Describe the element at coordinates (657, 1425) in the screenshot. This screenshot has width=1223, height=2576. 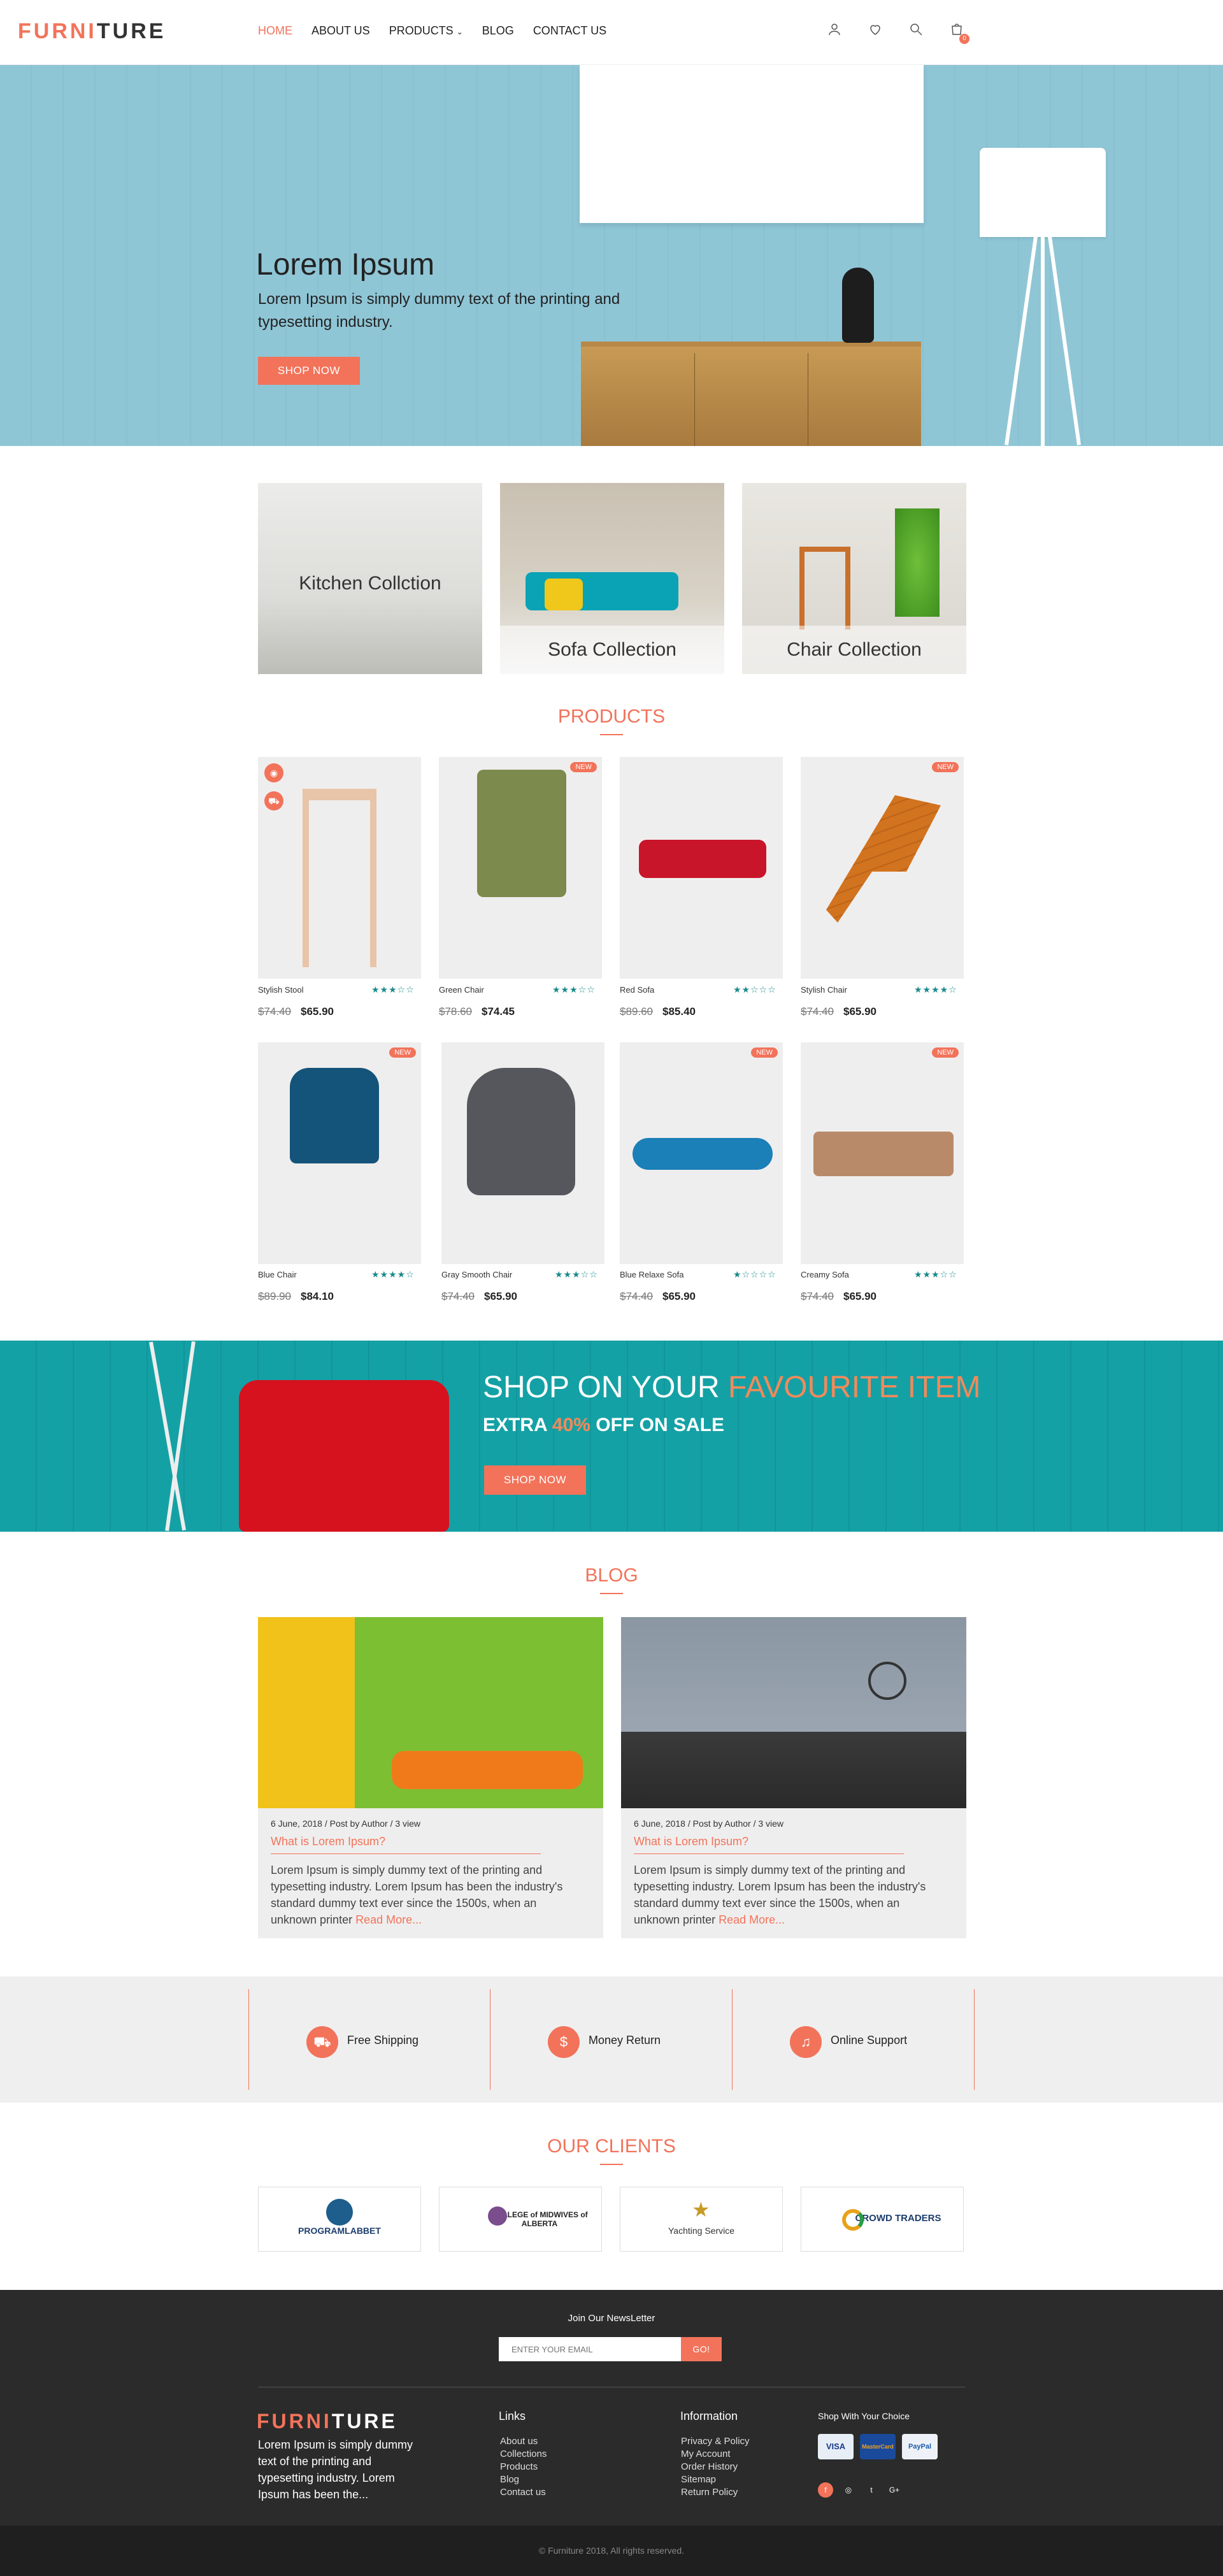
I see `promo-sub-part: OFF ON SALE` at that location.